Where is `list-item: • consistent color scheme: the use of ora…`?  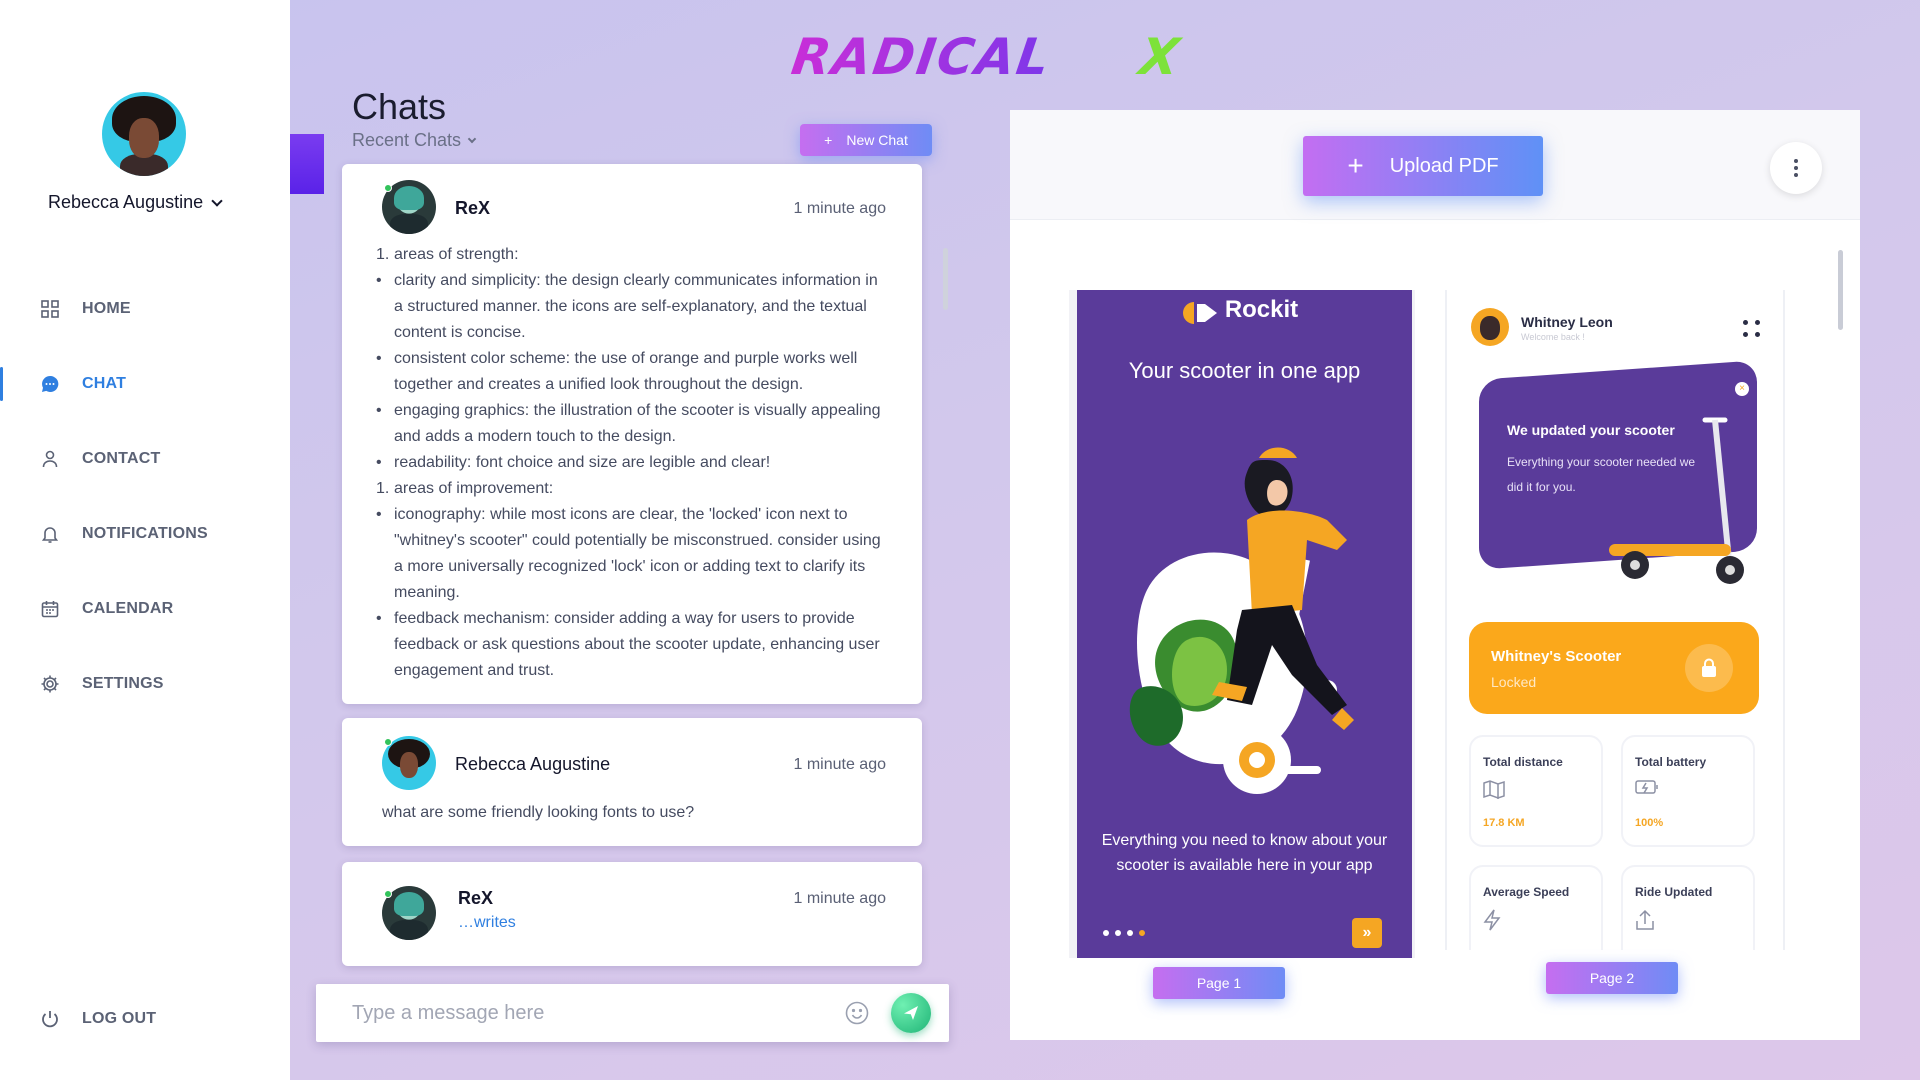
list-item: • consistent color scheme: the use of ora… is located at coordinates (617, 371).